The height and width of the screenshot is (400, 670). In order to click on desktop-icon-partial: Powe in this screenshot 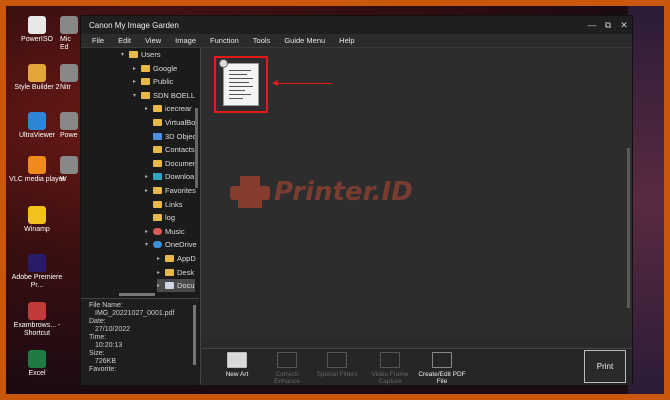, I will do `click(70, 126)`.